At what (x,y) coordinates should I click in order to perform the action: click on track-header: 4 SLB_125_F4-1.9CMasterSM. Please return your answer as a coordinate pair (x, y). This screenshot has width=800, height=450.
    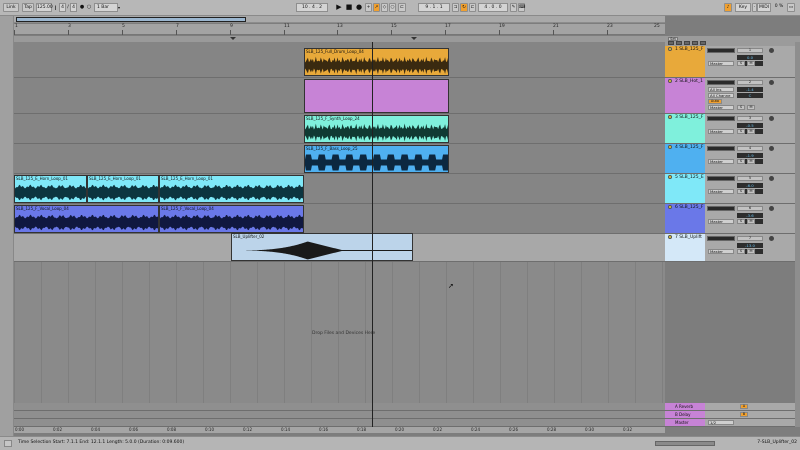
    Looking at the image, I should click on (730, 159).